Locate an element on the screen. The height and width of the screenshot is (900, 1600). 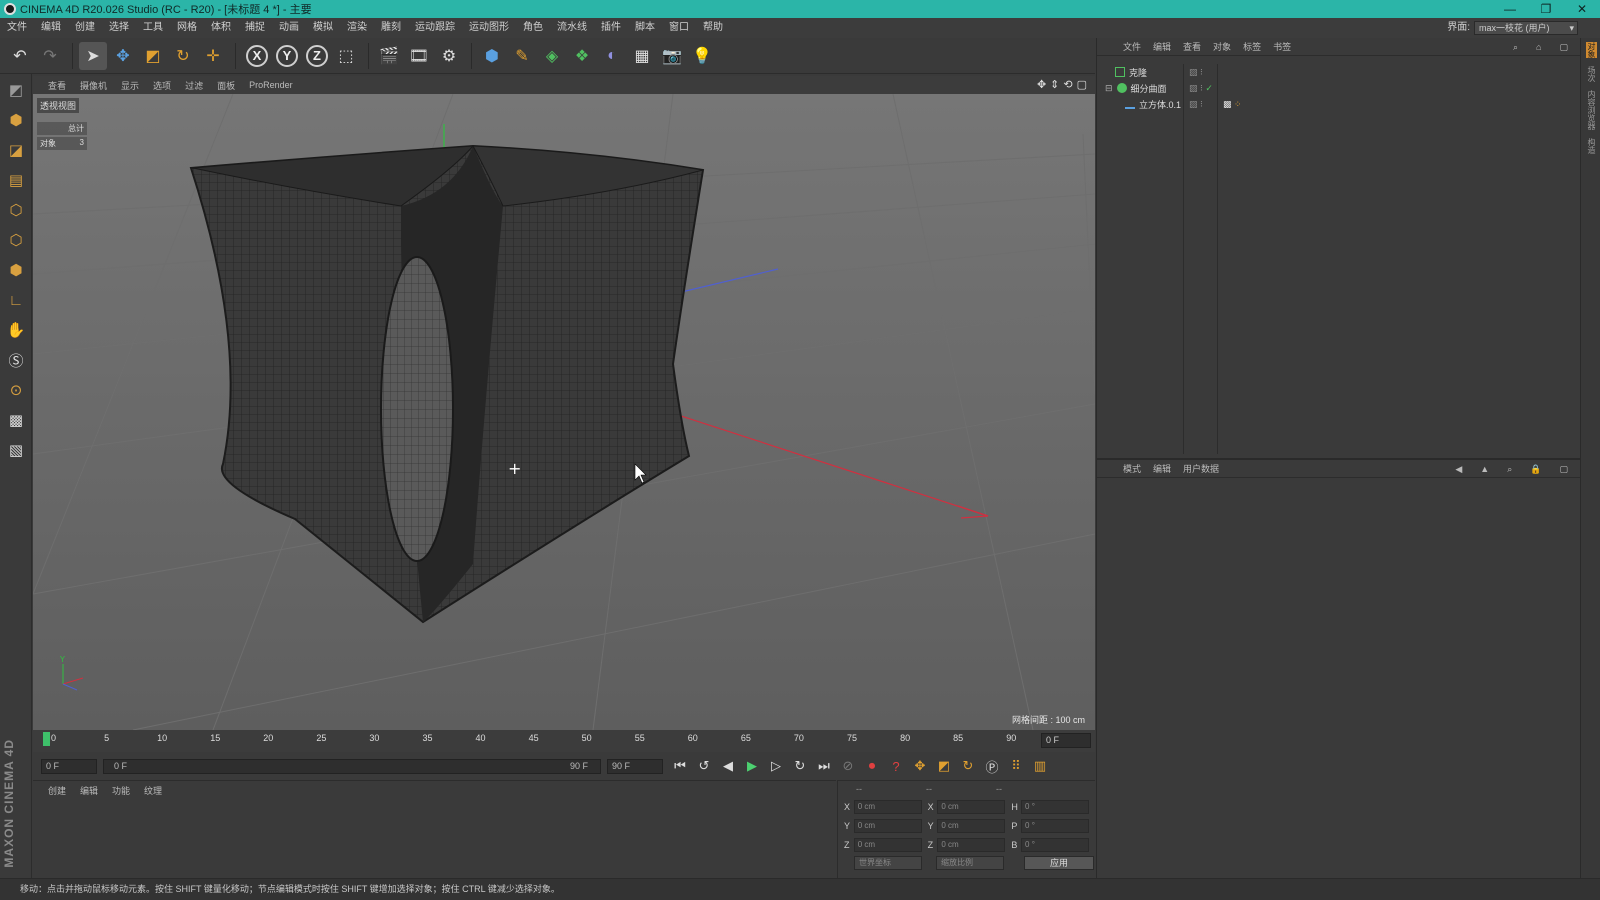
deformer-icon: ◐ is located at coordinates (612, 56).